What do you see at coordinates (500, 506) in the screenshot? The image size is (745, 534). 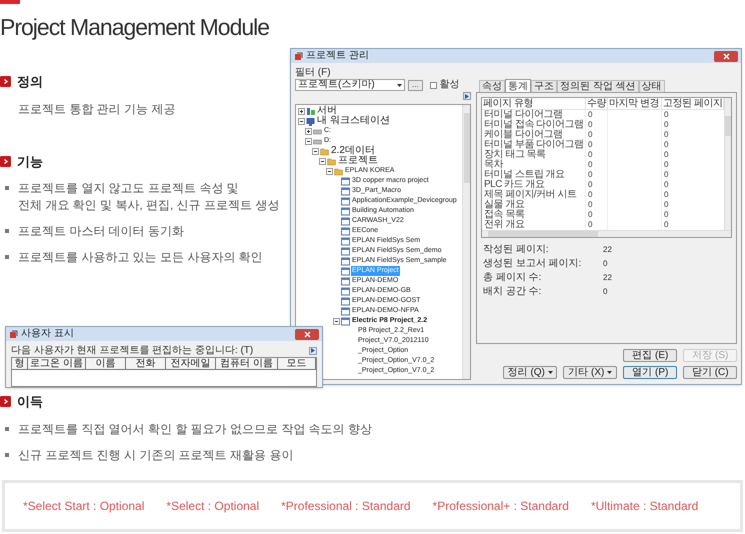 I see `edition-label: *Professional+ : Standard` at bounding box center [500, 506].